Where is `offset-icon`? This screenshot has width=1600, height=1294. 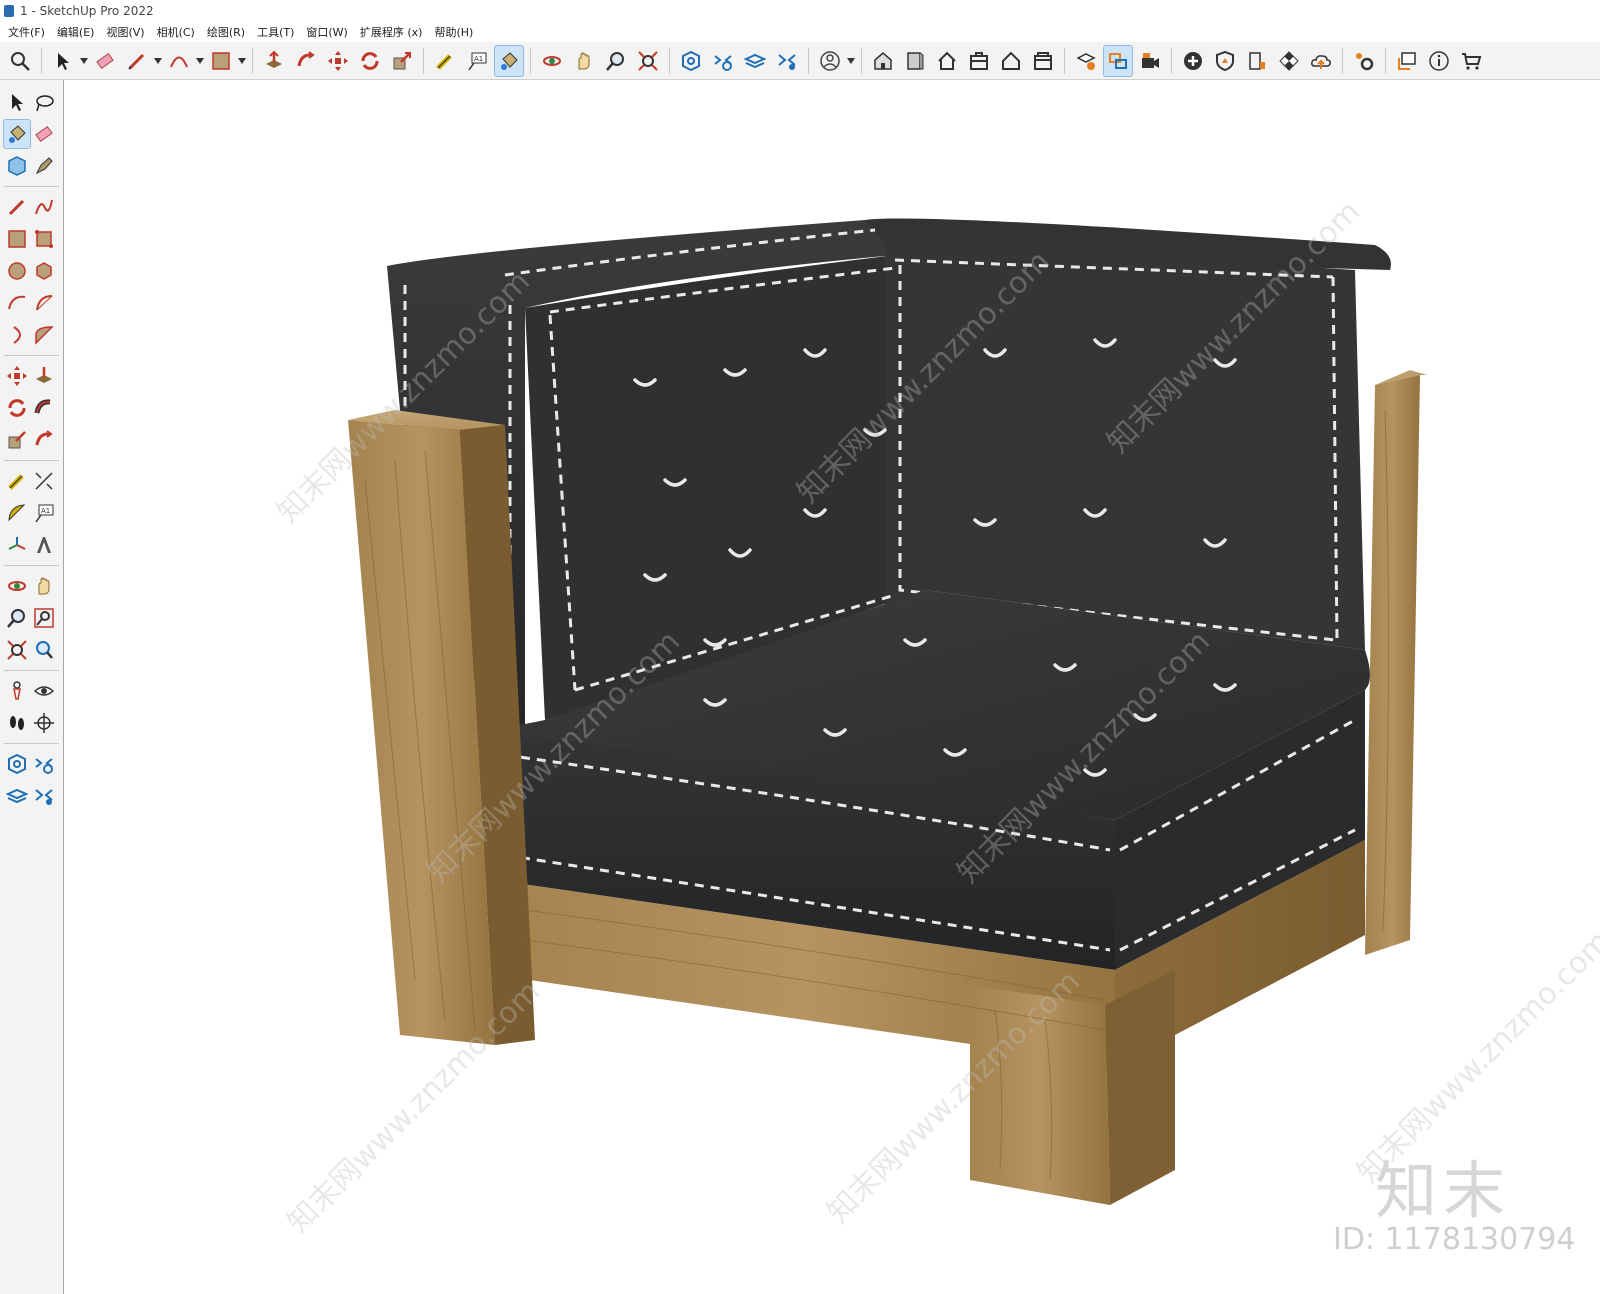
offset-icon is located at coordinates (44, 440).